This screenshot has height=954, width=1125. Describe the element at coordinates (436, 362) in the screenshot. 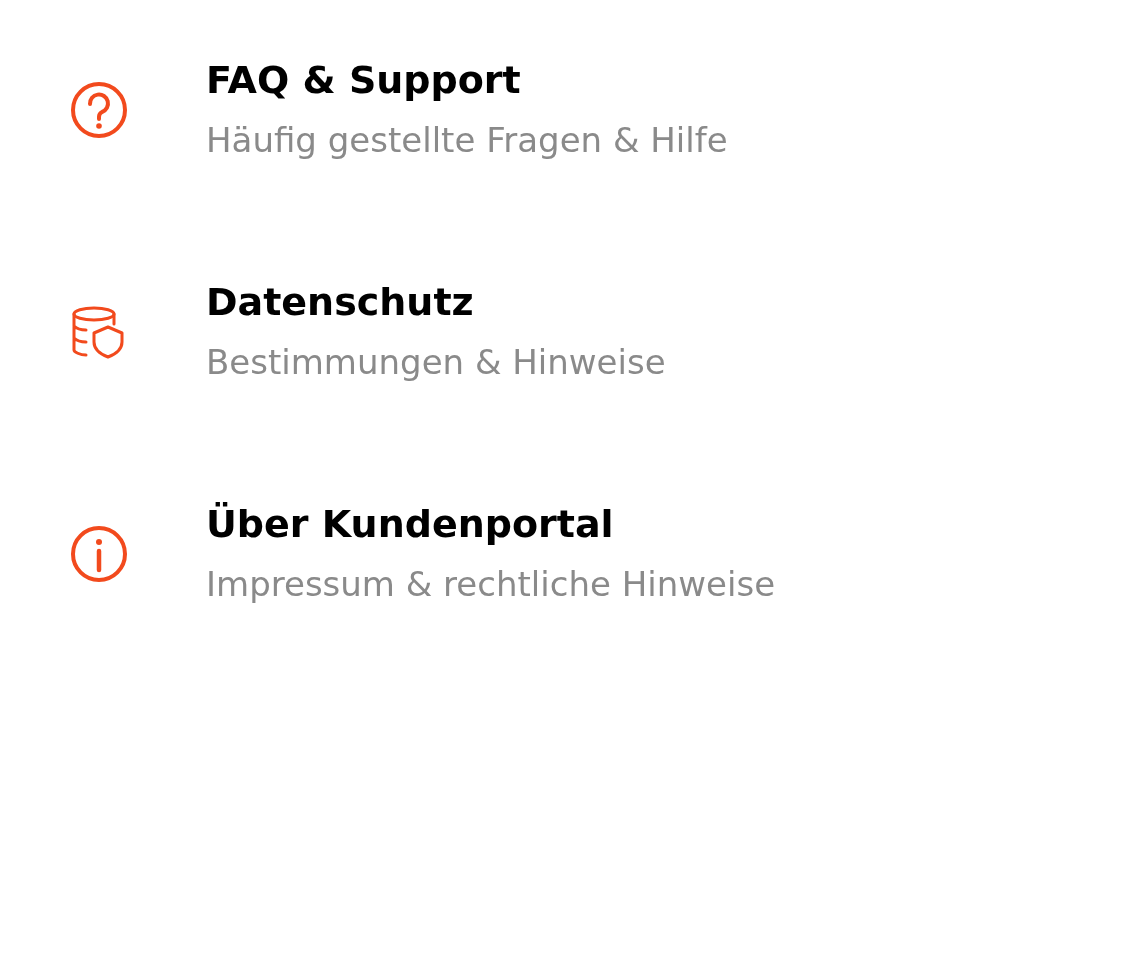

I see `menu-item-subtitle: Bestimmungen & Hinweise` at that location.